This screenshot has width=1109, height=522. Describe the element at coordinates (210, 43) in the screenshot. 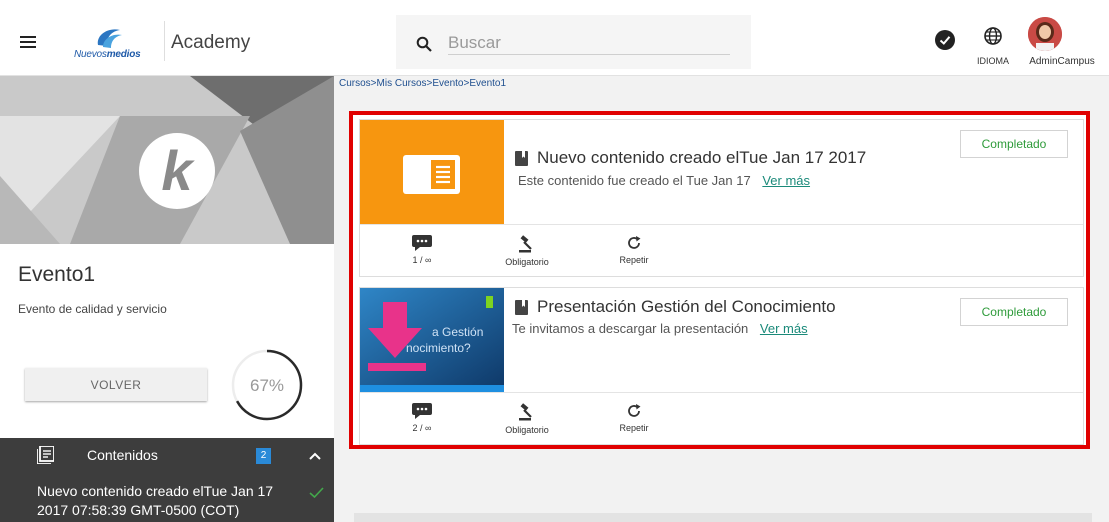

I see `brand-title: Academy` at that location.